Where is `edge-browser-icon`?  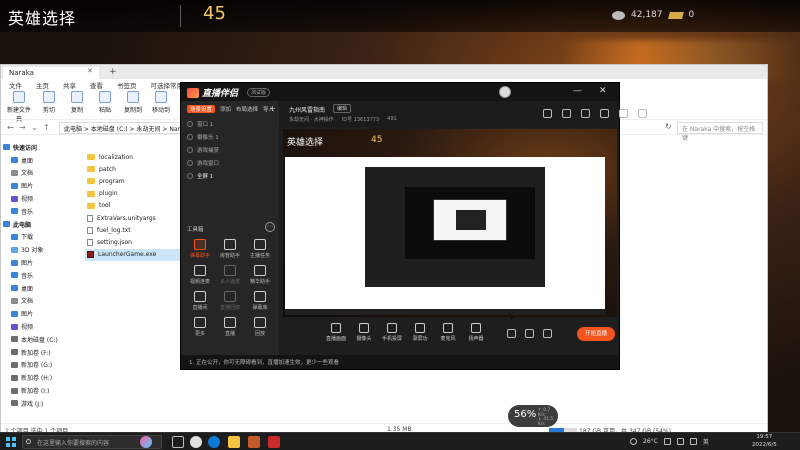
edge-browser-icon is located at coordinates (214, 442).